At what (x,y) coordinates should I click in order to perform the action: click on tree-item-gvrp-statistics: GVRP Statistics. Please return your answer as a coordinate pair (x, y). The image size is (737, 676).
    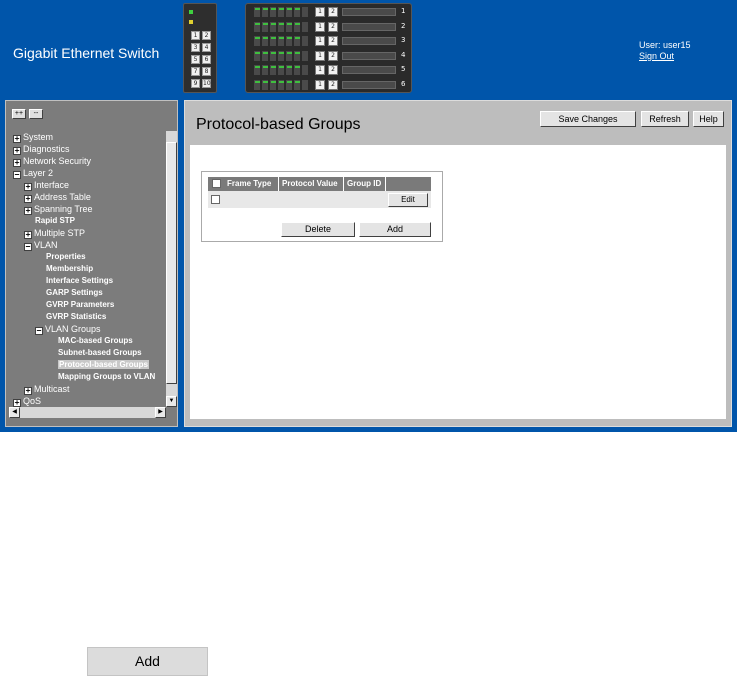
    Looking at the image, I should click on (76, 317).